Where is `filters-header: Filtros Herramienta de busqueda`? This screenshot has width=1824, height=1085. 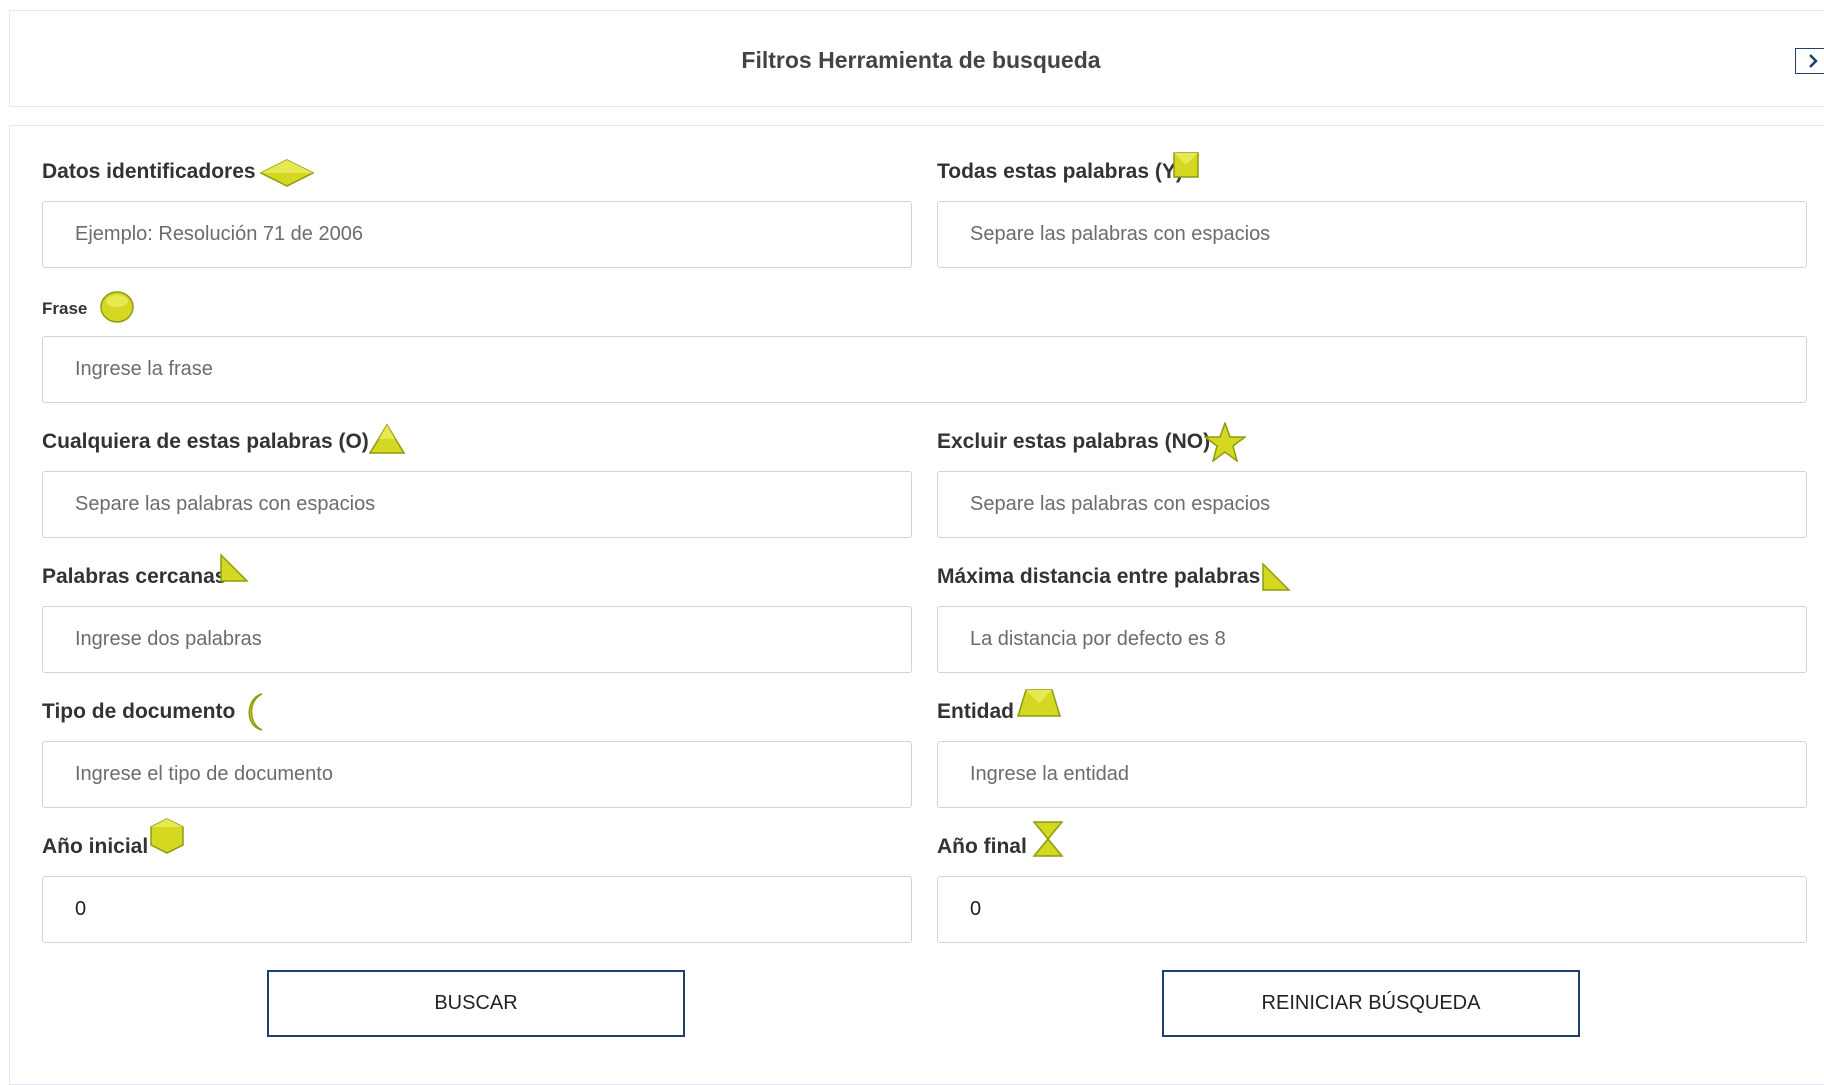
filters-header: Filtros Herramienta de busqueda is located at coordinates (916, 58).